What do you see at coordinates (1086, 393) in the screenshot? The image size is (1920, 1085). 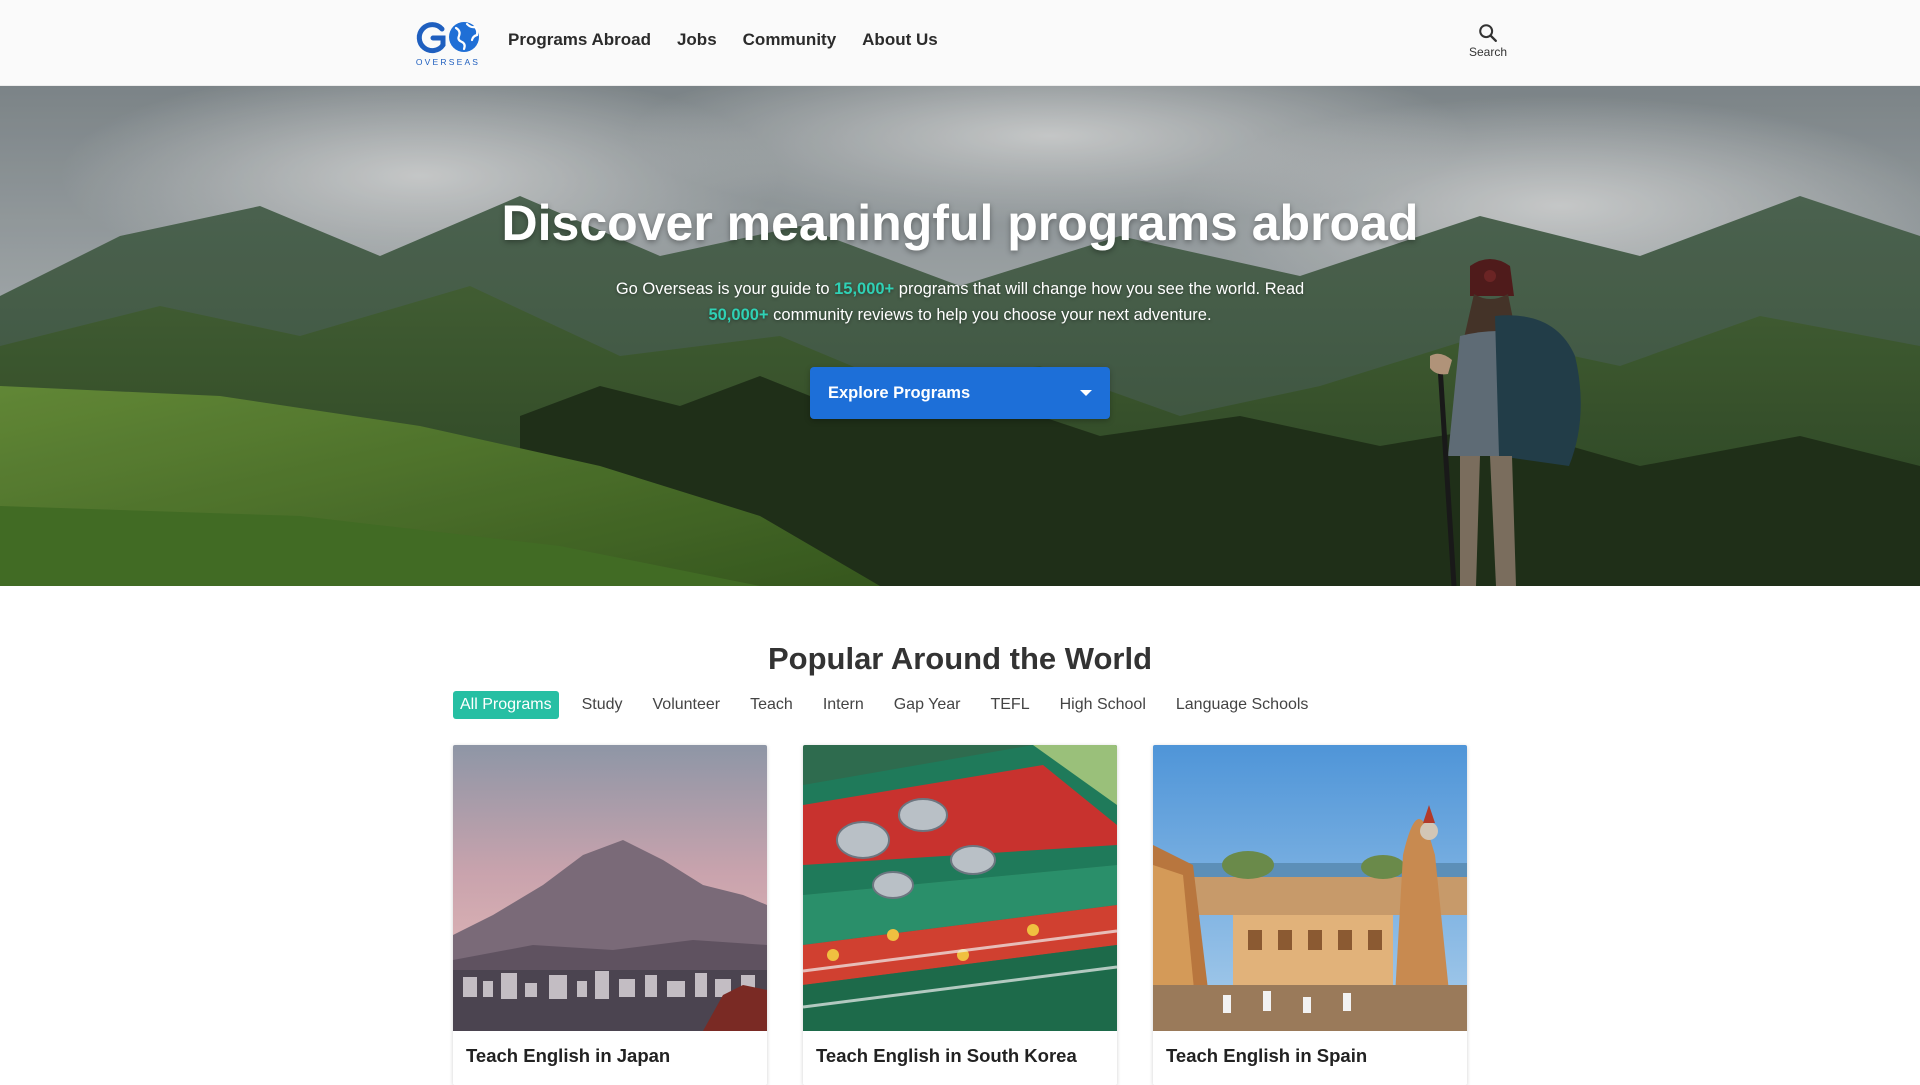 I see `caret-down-icon` at bounding box center [1086, 393].